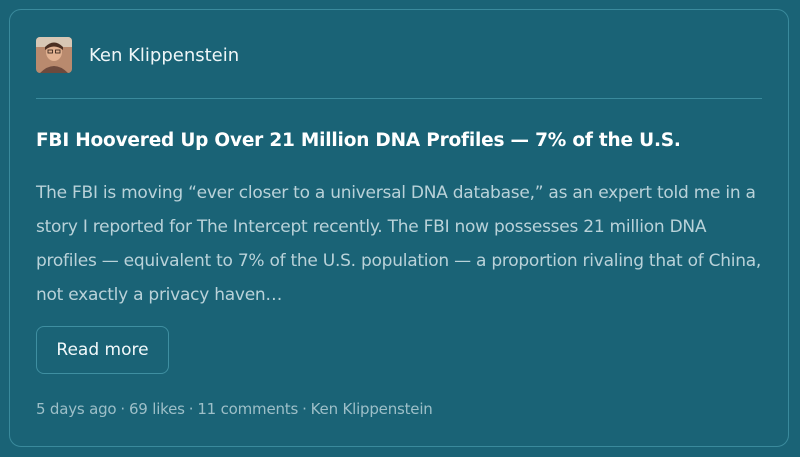  Describe the element at coordinates (102, 350) in the screenshot. I see `read-more-button: Read more` at that location.